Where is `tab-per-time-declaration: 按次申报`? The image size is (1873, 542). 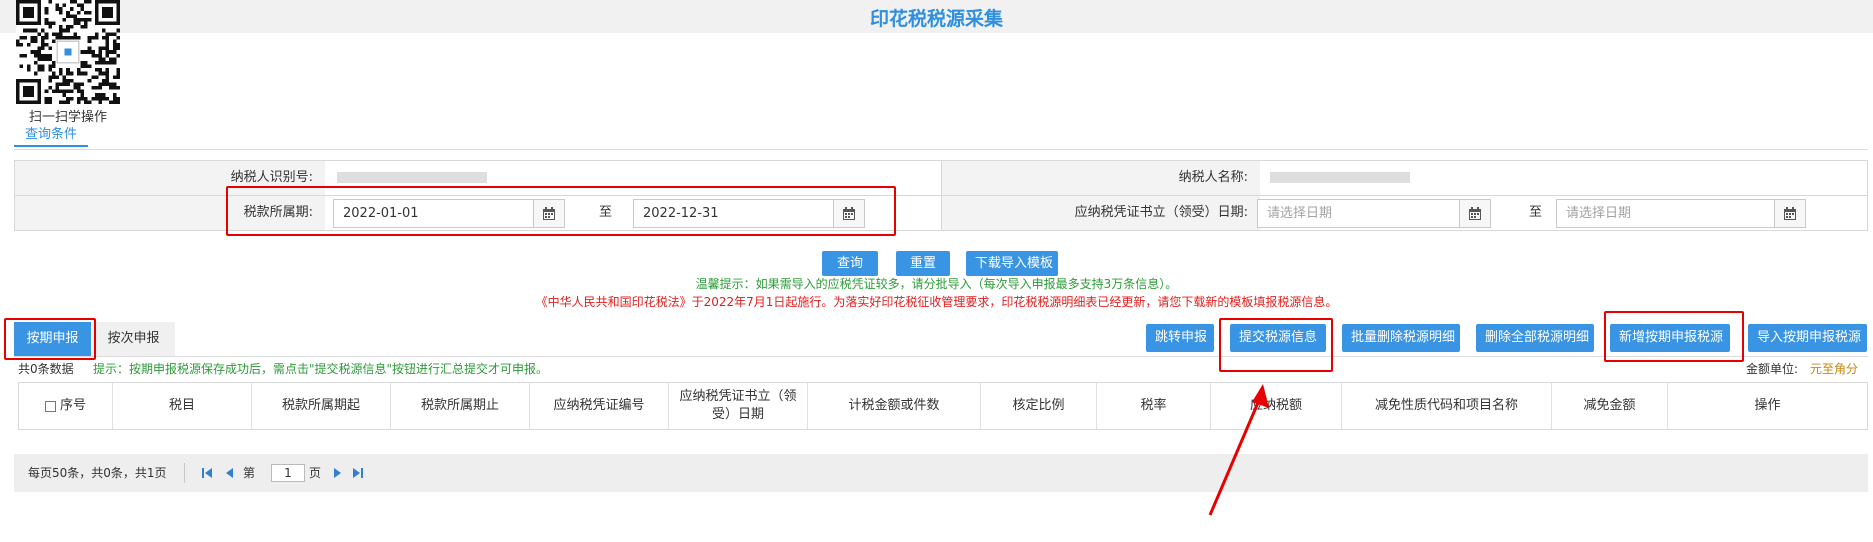 tab-per-time-declaration: 按次申报 is located at coordinates (133, 339).